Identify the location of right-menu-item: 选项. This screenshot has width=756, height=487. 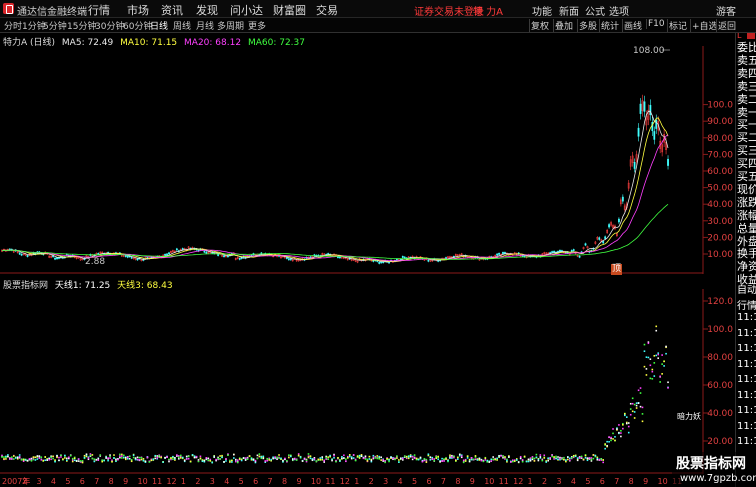
(619, 10).